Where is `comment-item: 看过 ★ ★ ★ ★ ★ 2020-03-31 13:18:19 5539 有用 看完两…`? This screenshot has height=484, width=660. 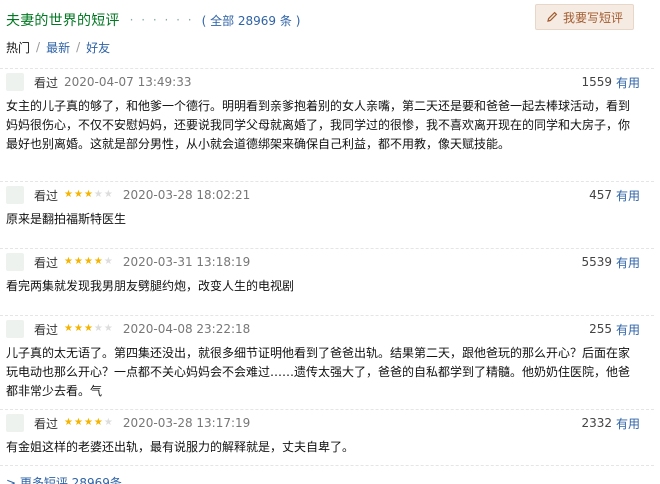 comment-item: 看过 ★ ★ ★ ★ ★ 2020-03-31 13:18:19 5539 有用 看完两… is located at coordinates (327, 282).